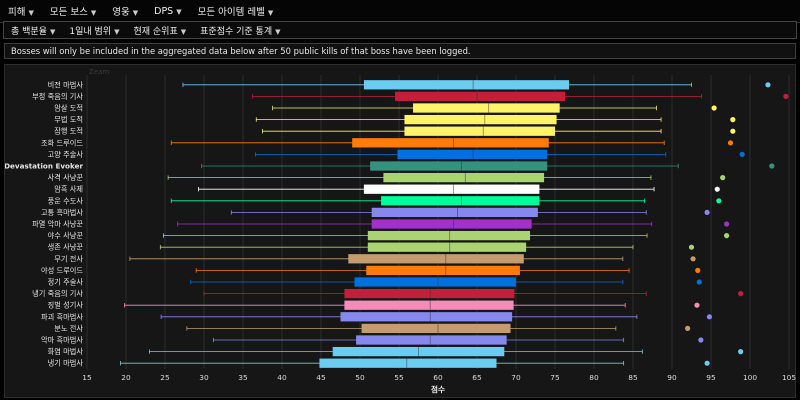 The width and height of the screenshot is (800, 400). Describe the element at coordinates (204, 377) in the screenshot. I see `x-tick-label: 30` at that location.